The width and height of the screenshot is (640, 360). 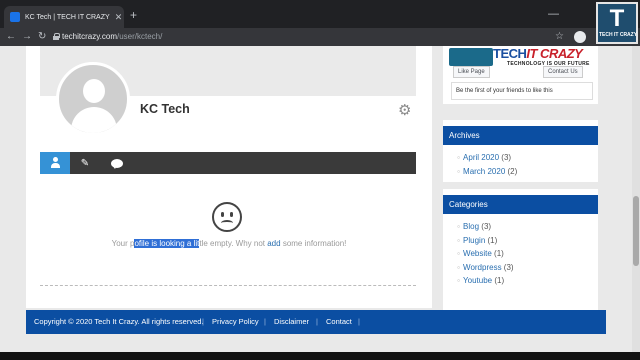 I want to click on archives-widget: Archives April 2020 (3) March 2020 (2), so click(x=520, y=151).